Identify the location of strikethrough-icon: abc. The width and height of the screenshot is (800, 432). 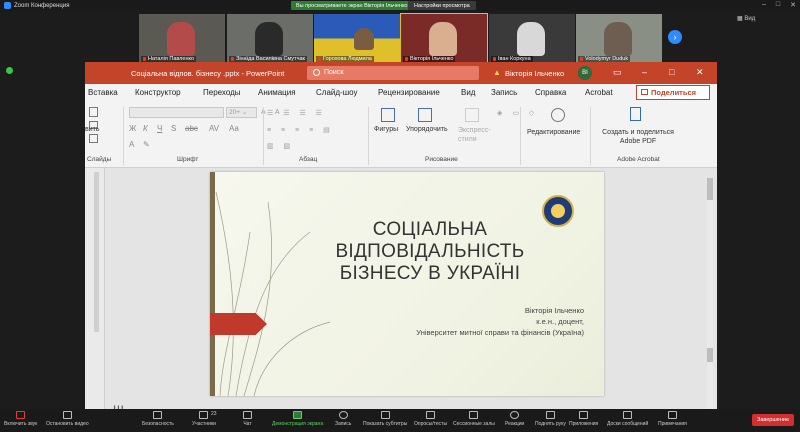
(191, 128).